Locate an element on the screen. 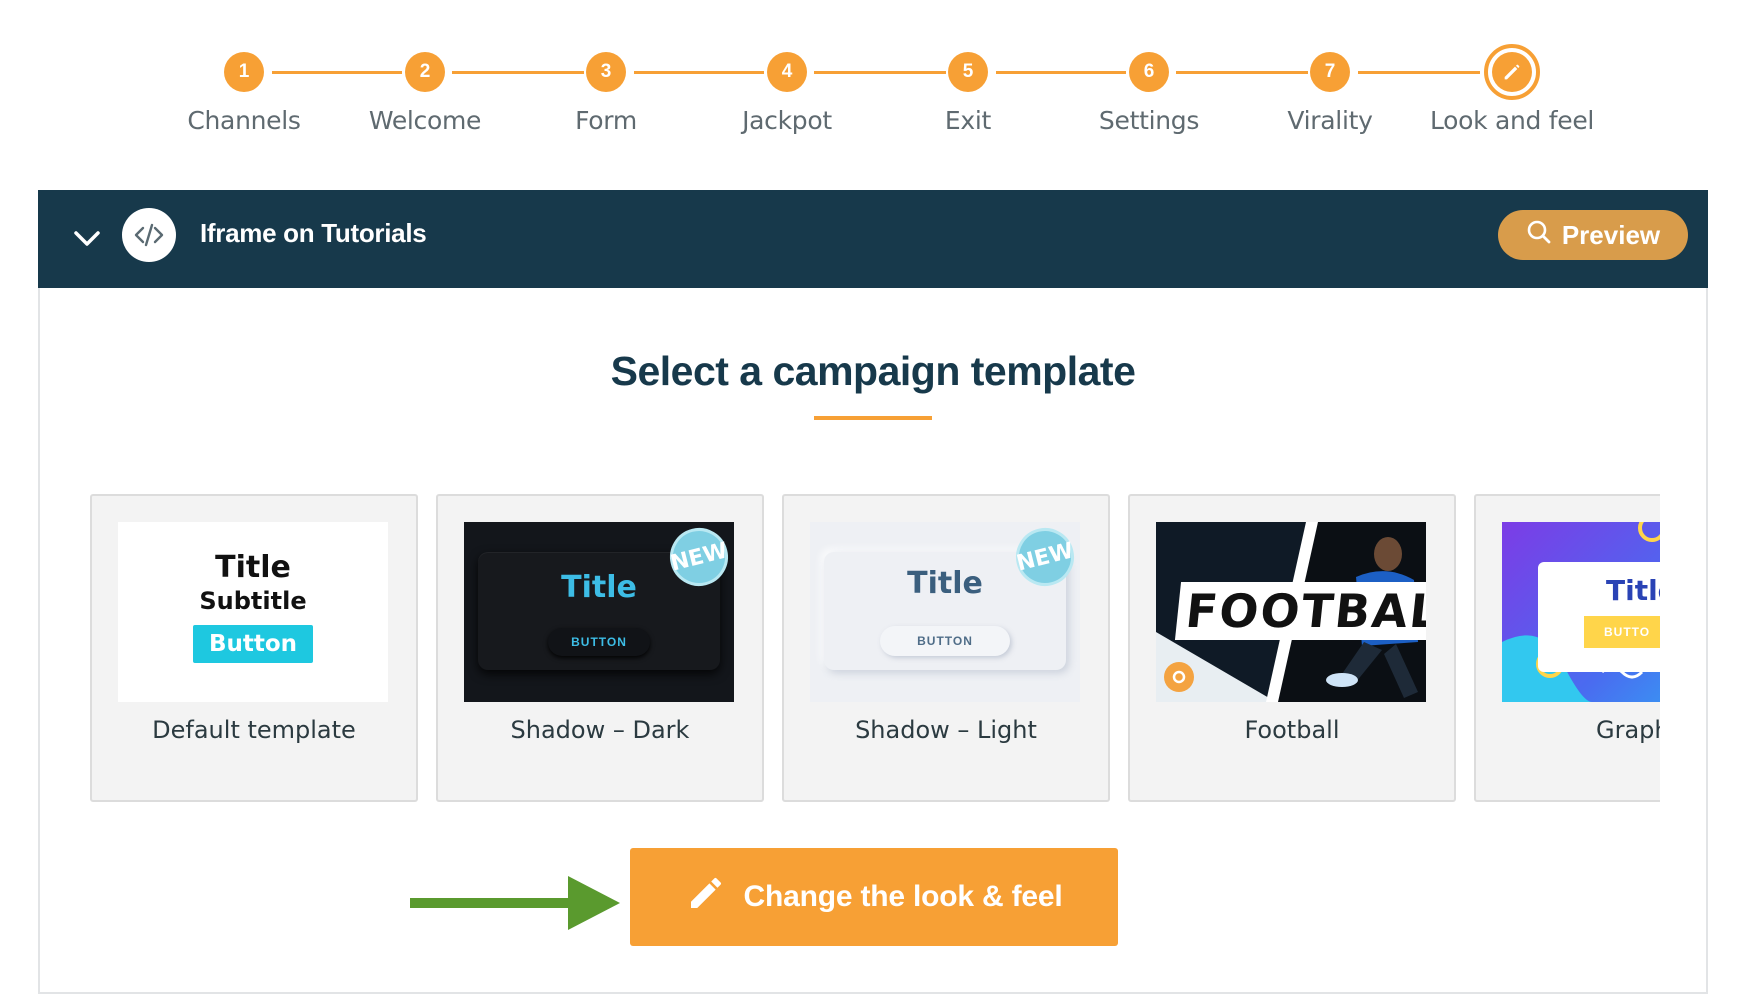  step-look-and-feel: Look and feel is located at coordinates (1512, 89).